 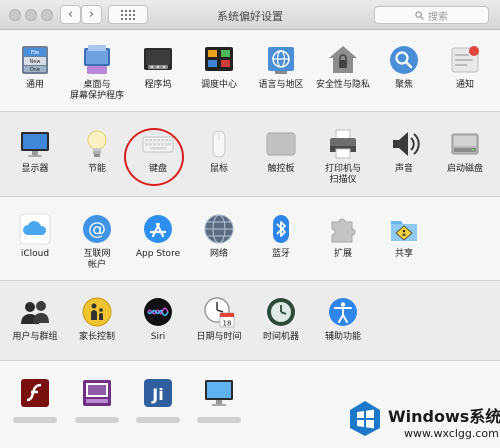 I want to click on spotlight-icon, so click(x=404, y=60).